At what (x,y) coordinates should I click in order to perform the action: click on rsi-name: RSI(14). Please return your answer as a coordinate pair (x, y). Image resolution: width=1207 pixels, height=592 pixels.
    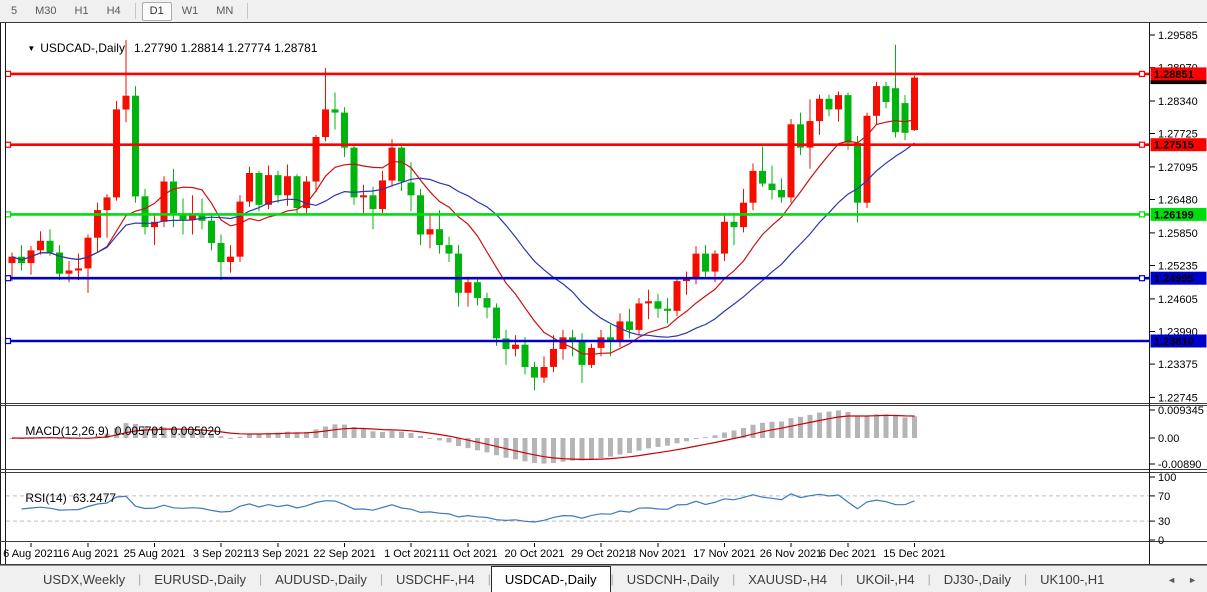
    Looking at the image, I should click on (46, 498).